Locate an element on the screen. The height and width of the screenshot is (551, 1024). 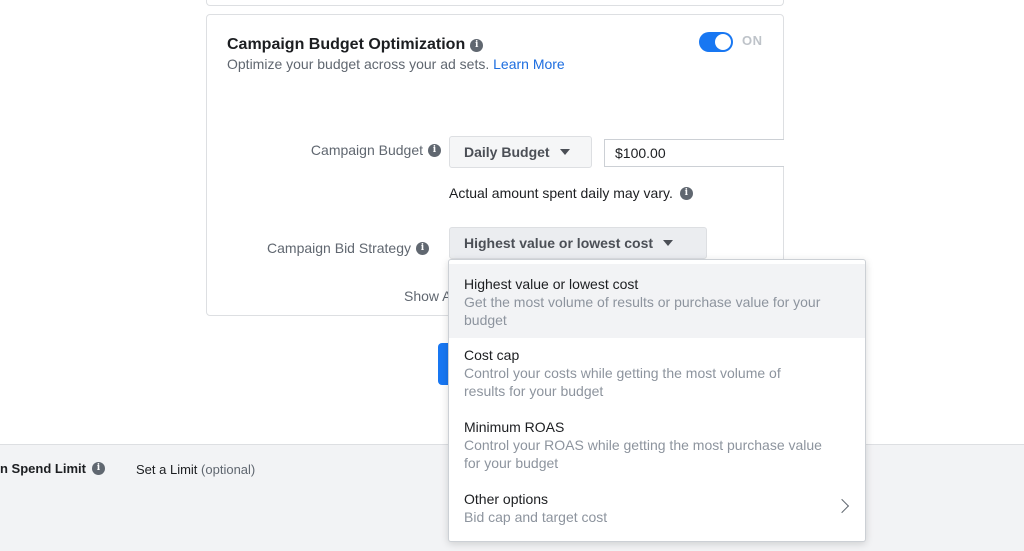
set-limit-link: Set a Limit (optional) is located at coordinates (195, 469).